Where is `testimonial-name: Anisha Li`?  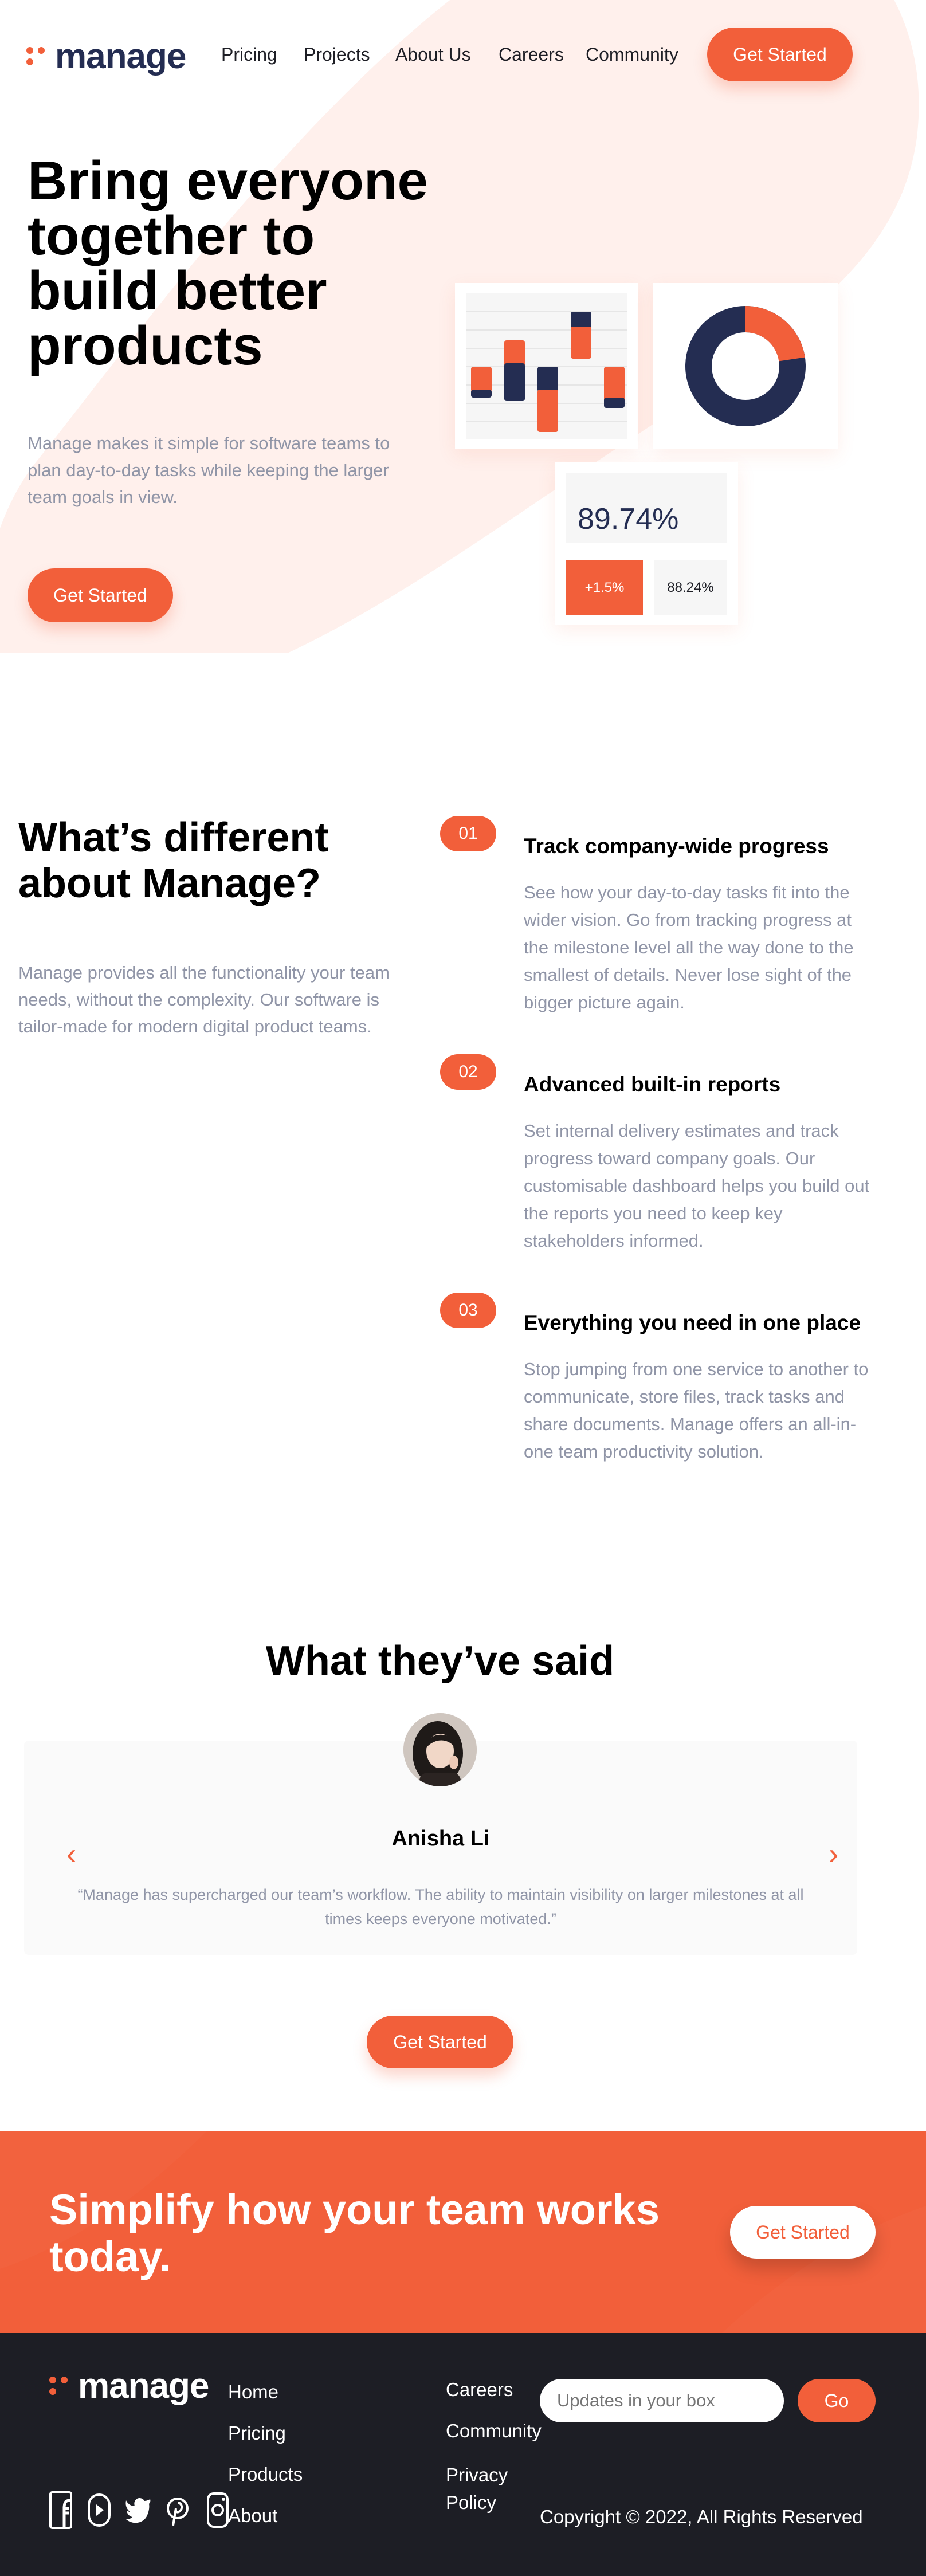
testimonial-name: Anisha Li is located at coordinates (440, 1839).